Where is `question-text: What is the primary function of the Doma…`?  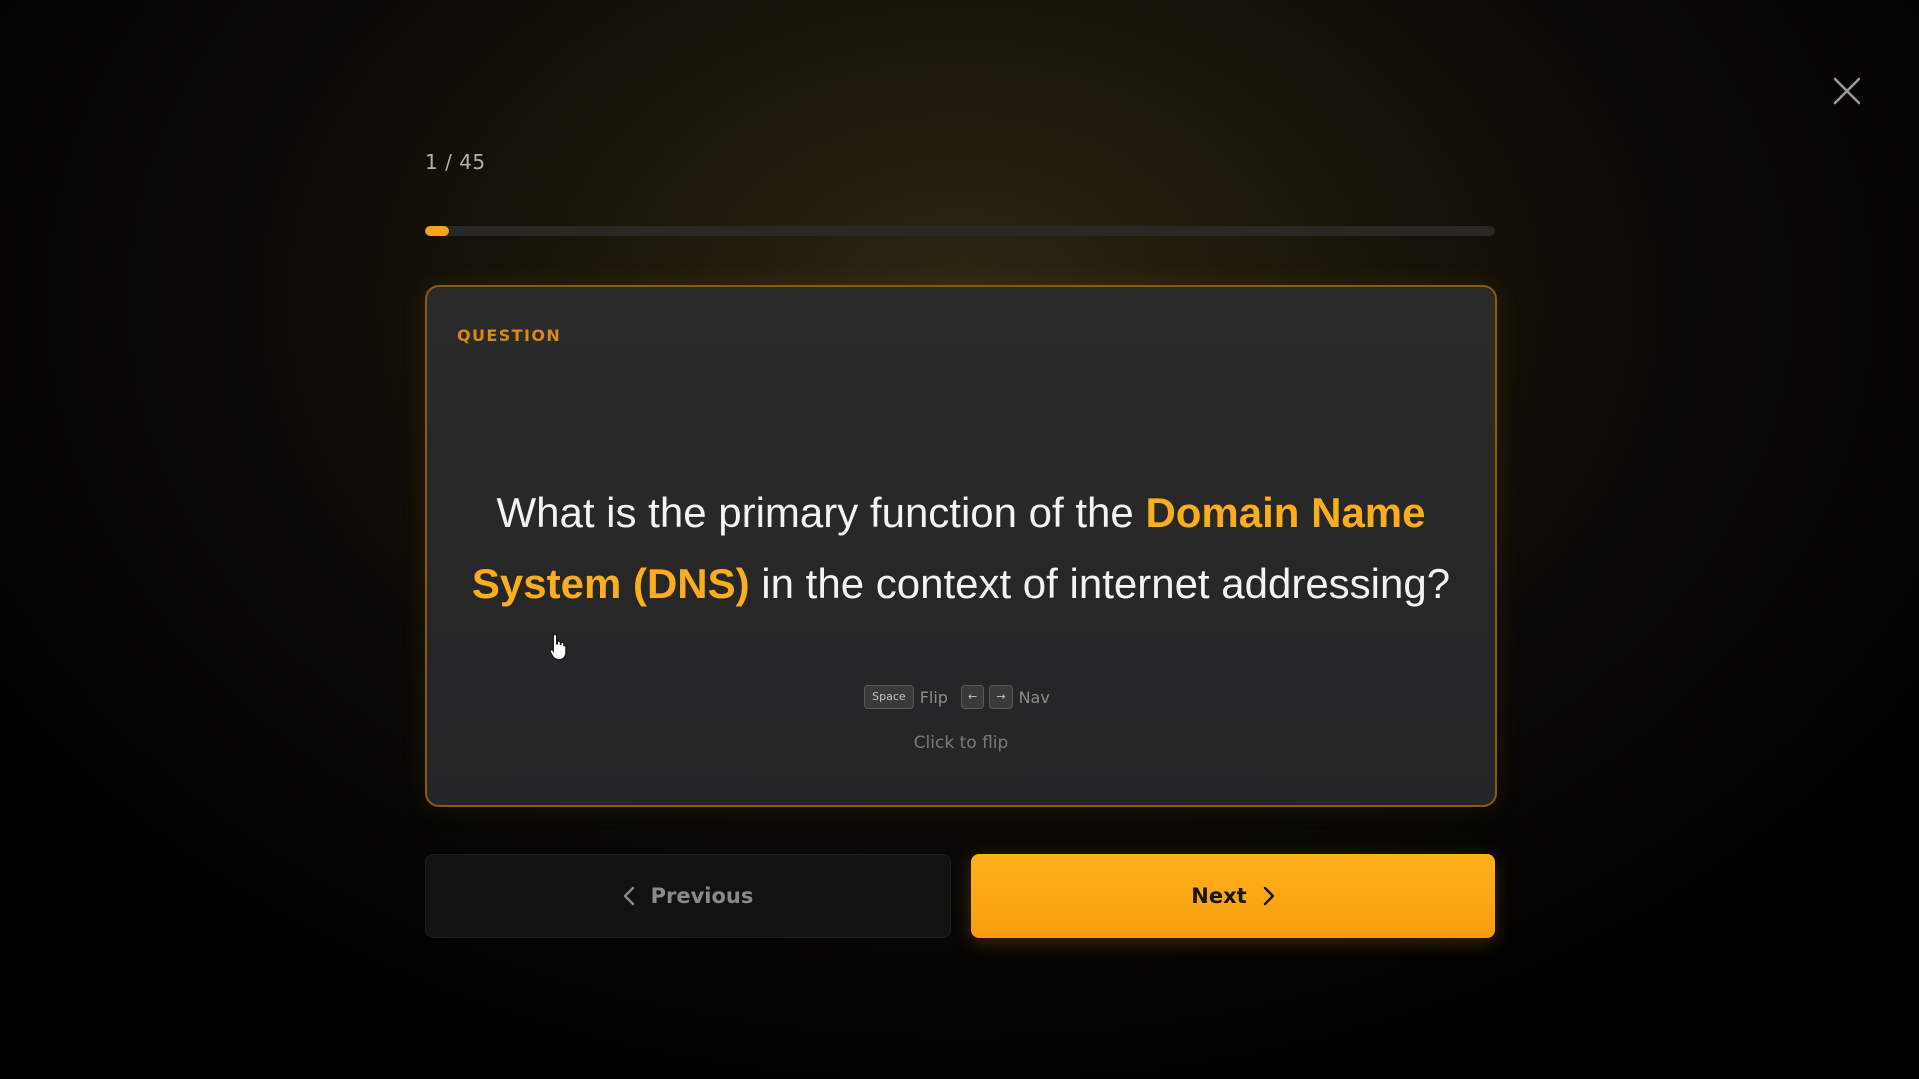 question-text: What is the primary function of the Doma… is located at coordinates (961, 548).